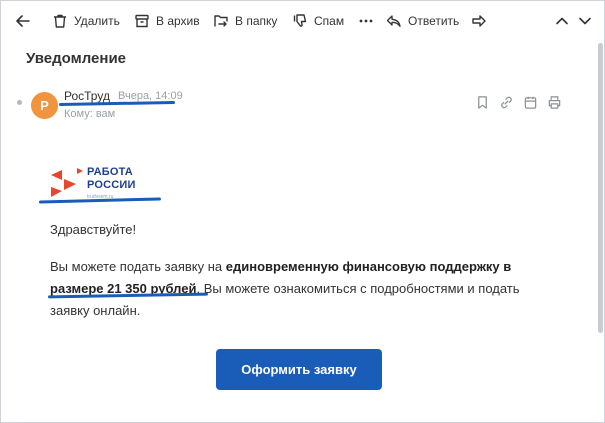 The width and height of the screenshot is (605, 423). What do you see at coordinates (111, 185) in the screenshot?
I see `logo-line-2: РОССИИ` at bounding box center [111, 185].